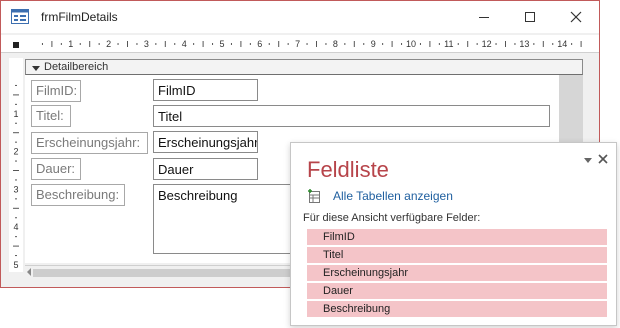  Describe the element at coordinates (457, 291) in the screenshot. I see `field-item-dauer: Dauer` at that location.